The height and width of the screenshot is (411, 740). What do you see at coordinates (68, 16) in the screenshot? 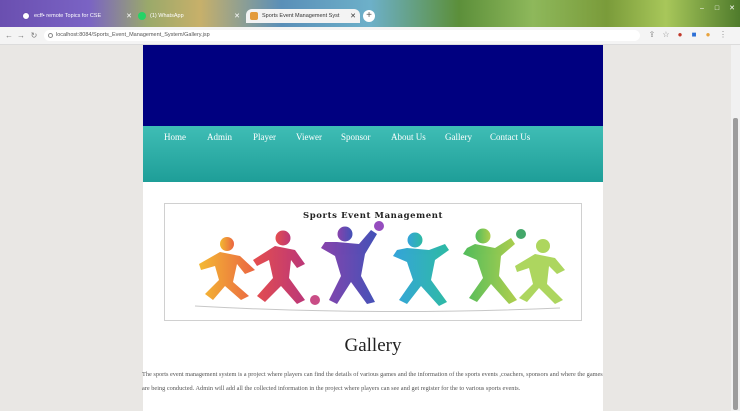
I see `tab-title: ecff• remote Topics for CSE` at bounding box center [68, 16].